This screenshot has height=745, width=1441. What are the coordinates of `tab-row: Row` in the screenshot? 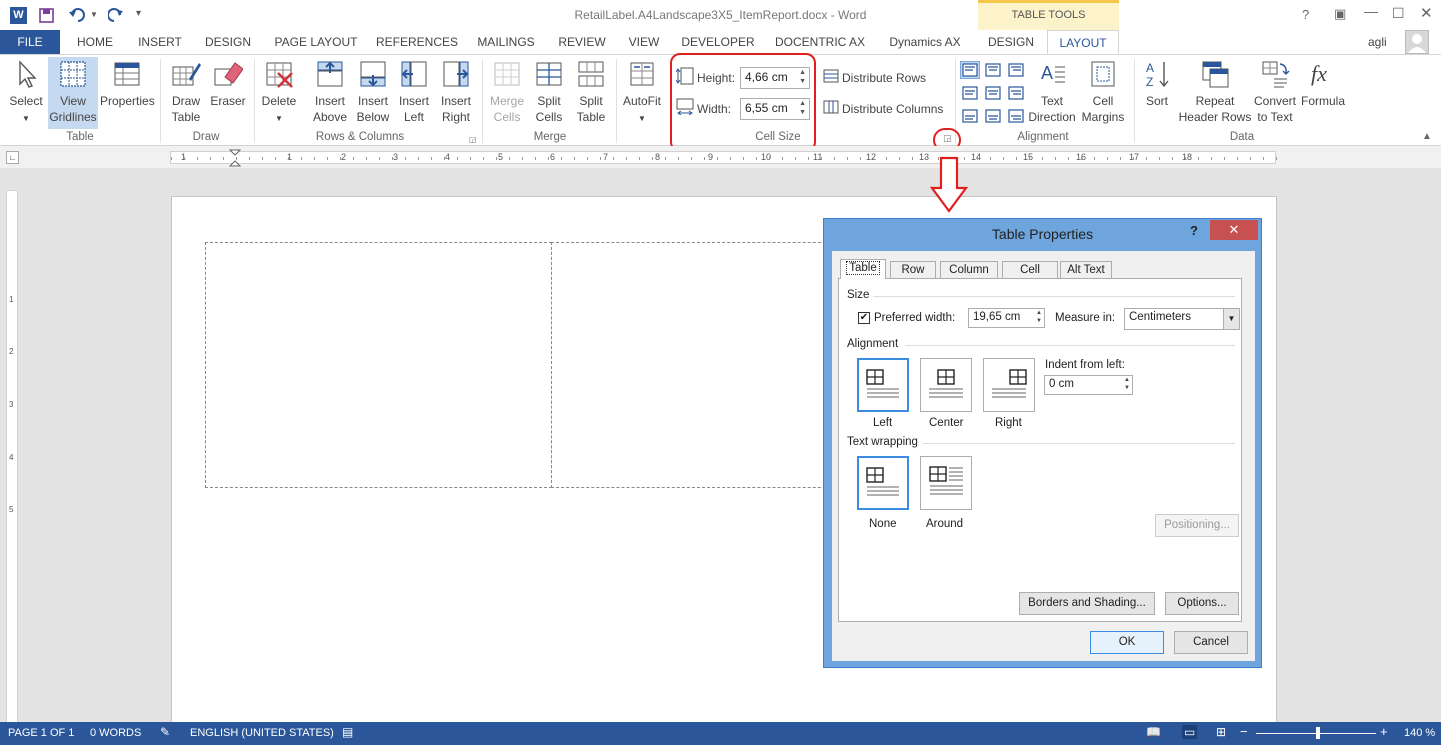 It's located at (913, 270).